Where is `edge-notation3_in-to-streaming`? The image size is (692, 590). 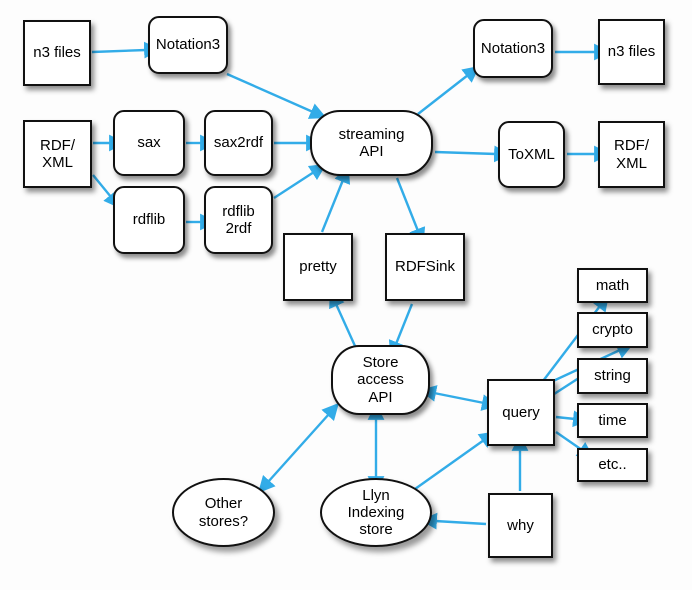 edge-notation3_in-to-streaming is located at coordinates (276, 95).